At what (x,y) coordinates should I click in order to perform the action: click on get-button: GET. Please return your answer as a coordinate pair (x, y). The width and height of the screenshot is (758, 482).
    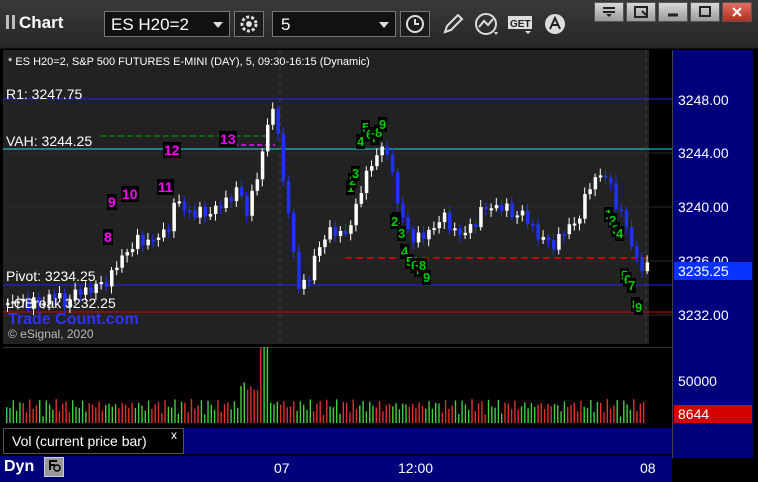
    Looking at the image, I should click on (521, 24).